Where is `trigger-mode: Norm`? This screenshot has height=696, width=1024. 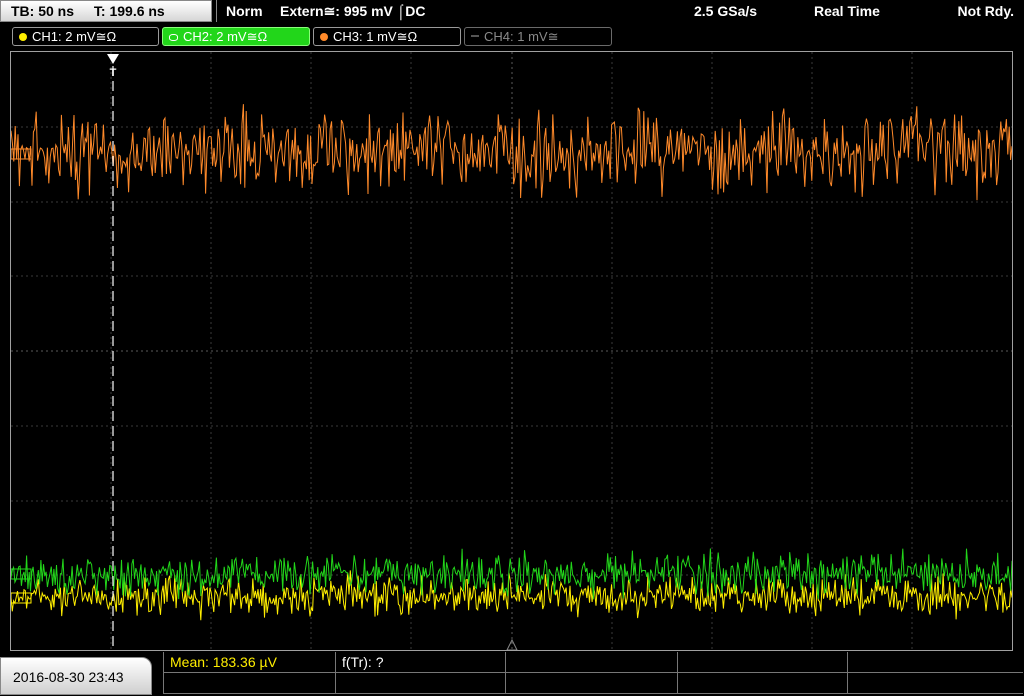 trigger-mode: Norm is located at coordinates (244, 11).